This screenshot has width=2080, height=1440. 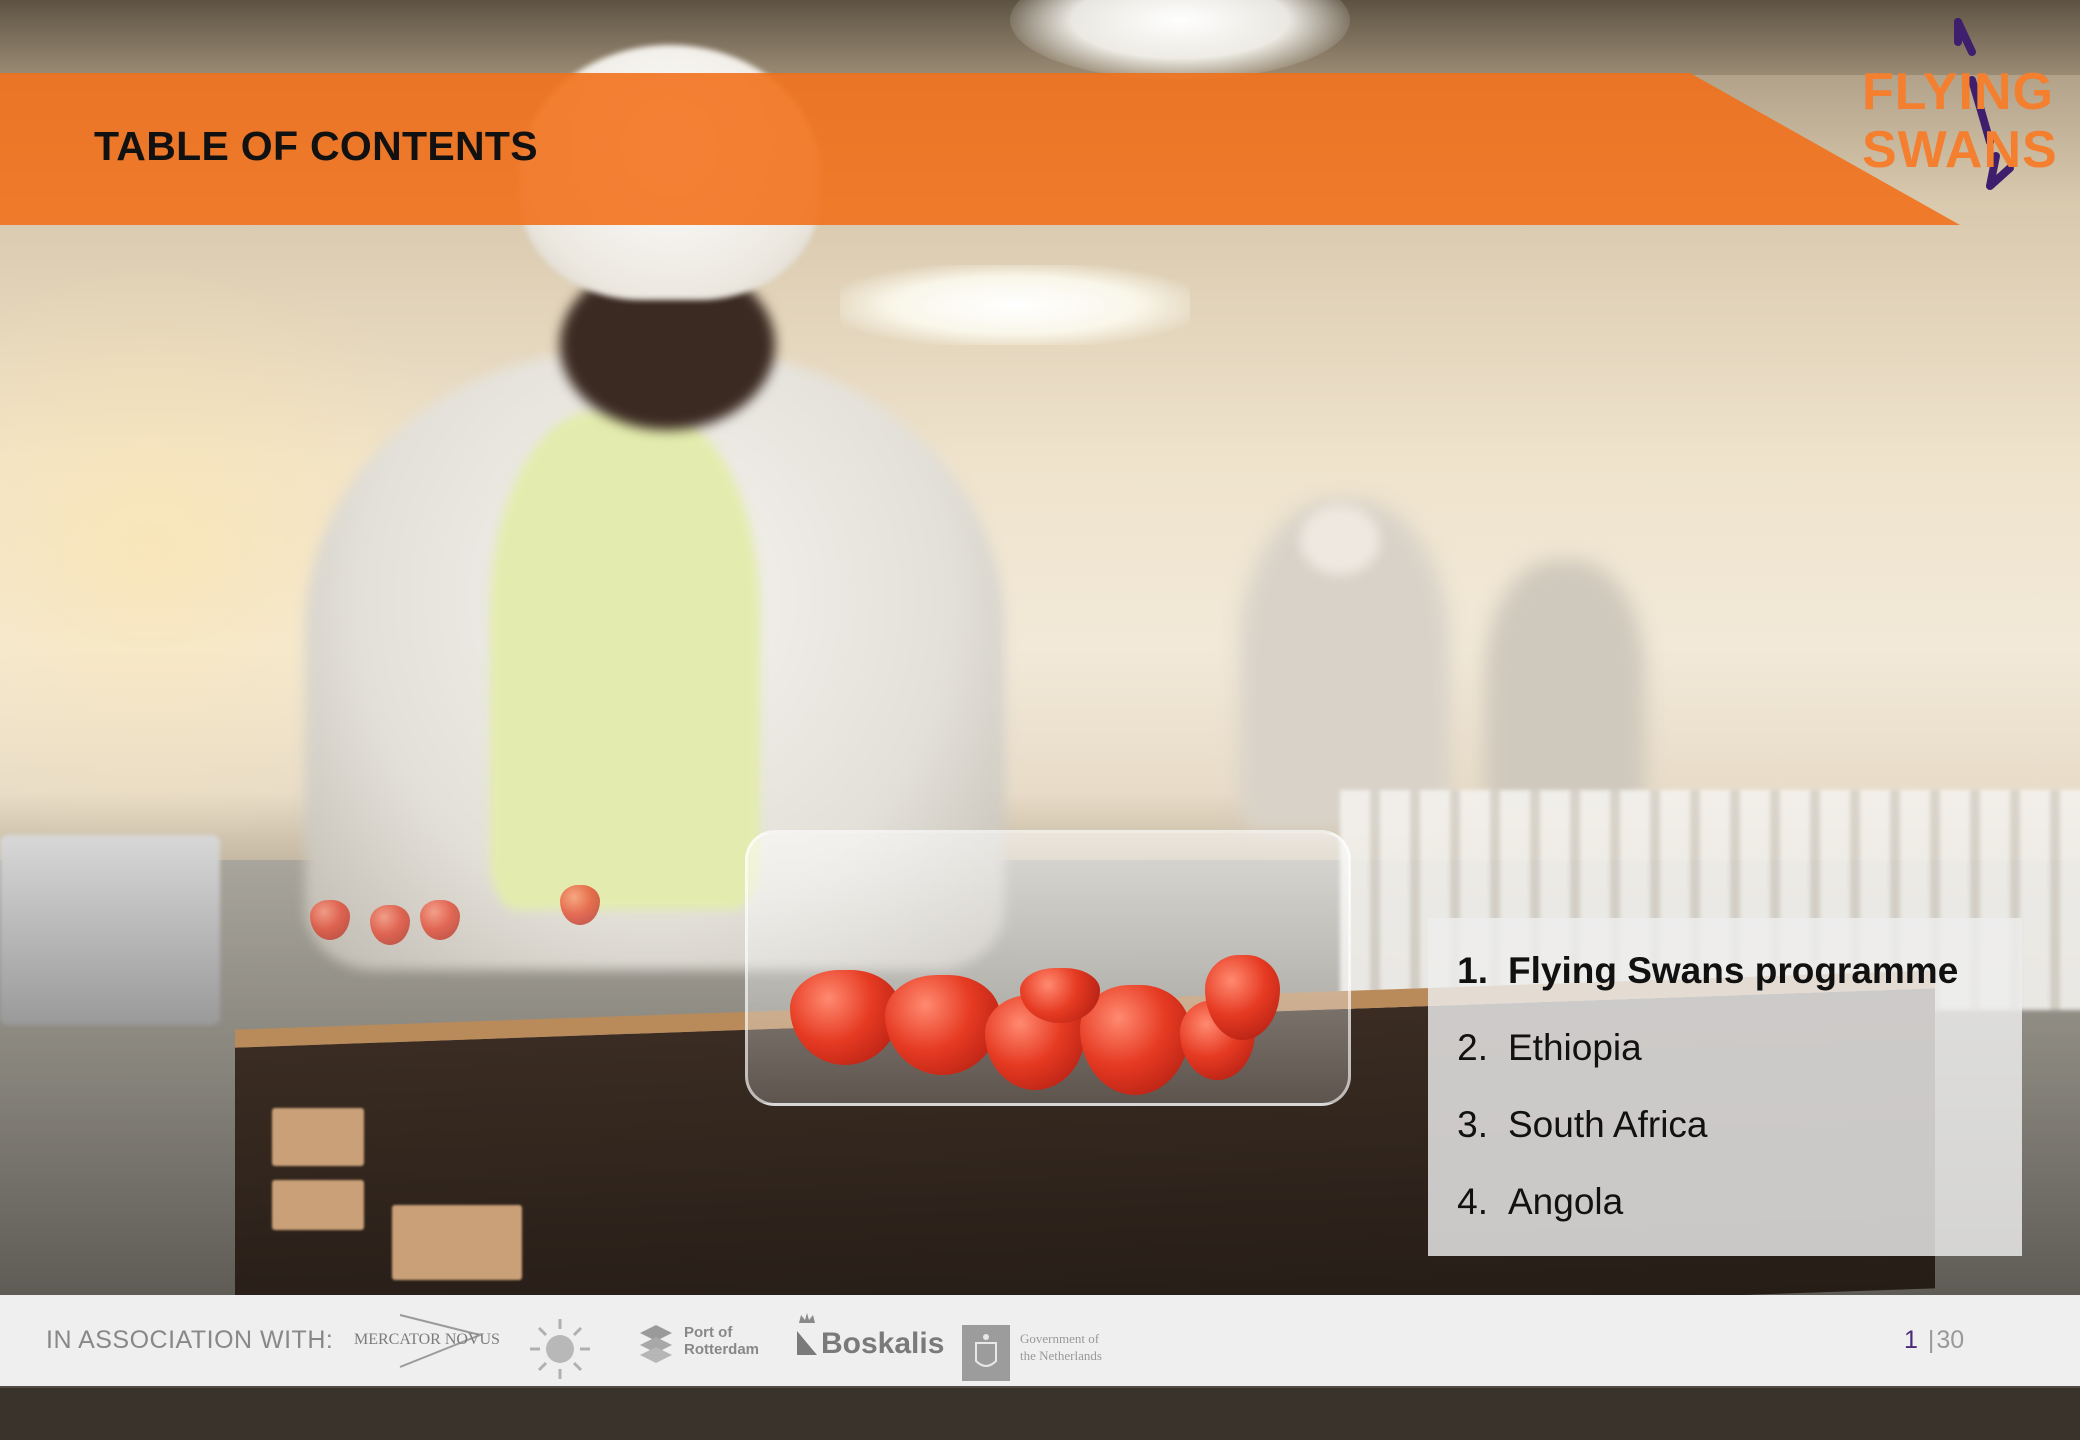 I want to click on partner-logo-boskalis: Boskalis, so click(x=869, y=1341).